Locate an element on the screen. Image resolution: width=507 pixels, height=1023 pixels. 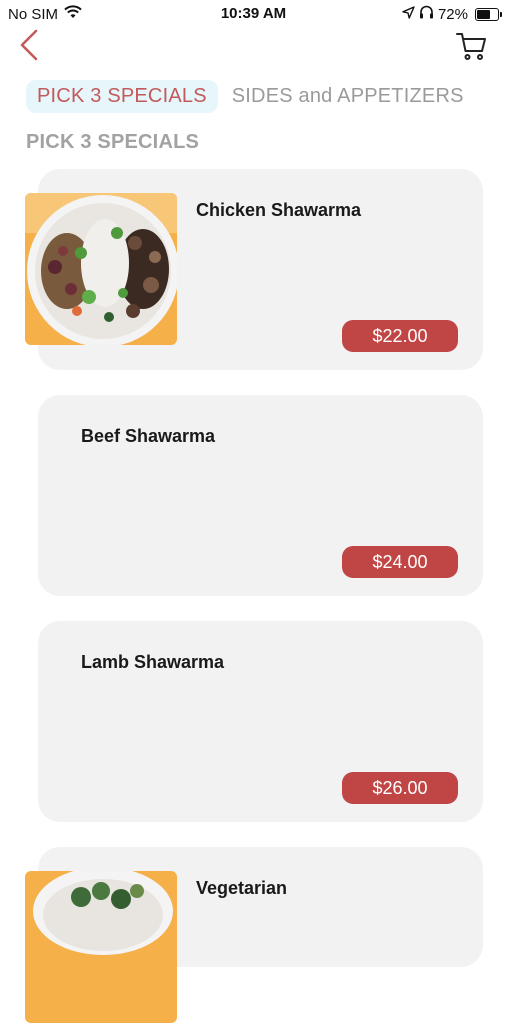
food-image-vegetarian is located at coordinates (101, 947).